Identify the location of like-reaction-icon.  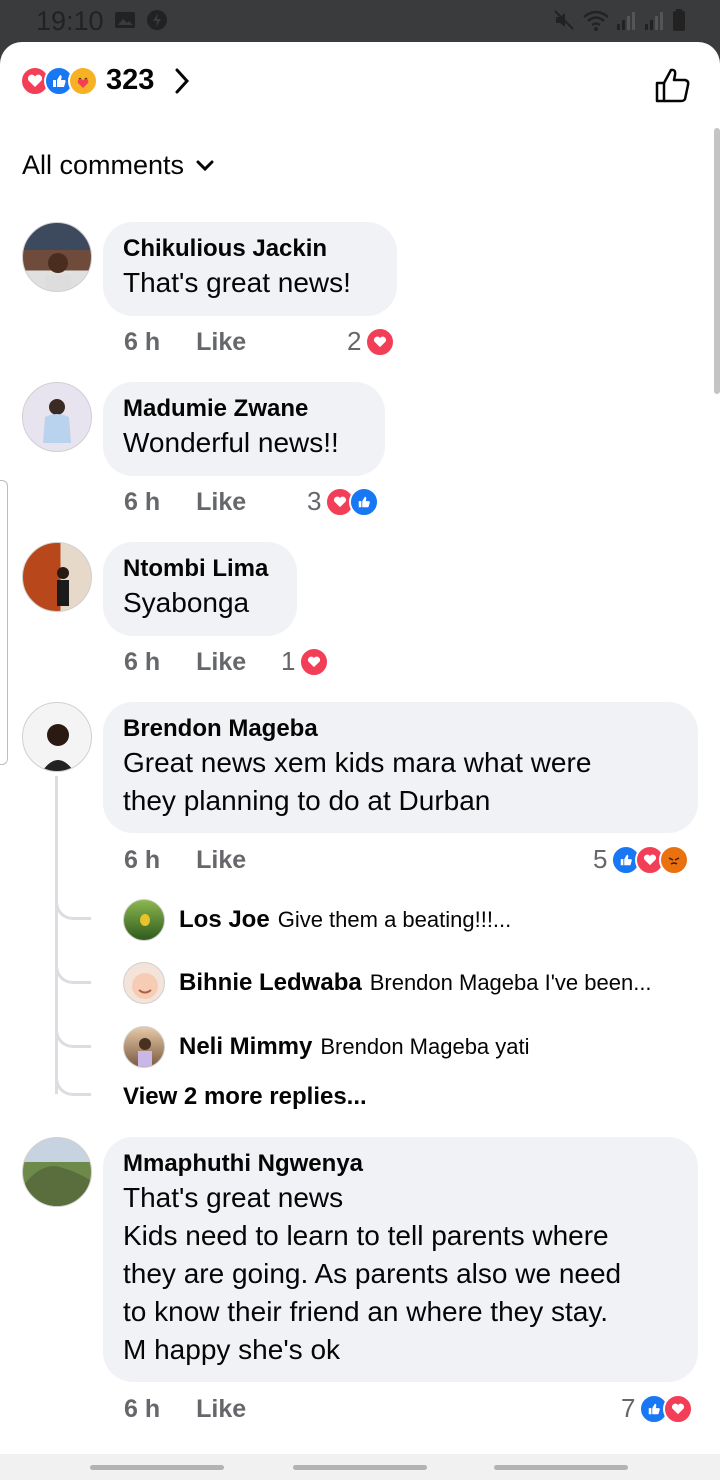
(364, 501).